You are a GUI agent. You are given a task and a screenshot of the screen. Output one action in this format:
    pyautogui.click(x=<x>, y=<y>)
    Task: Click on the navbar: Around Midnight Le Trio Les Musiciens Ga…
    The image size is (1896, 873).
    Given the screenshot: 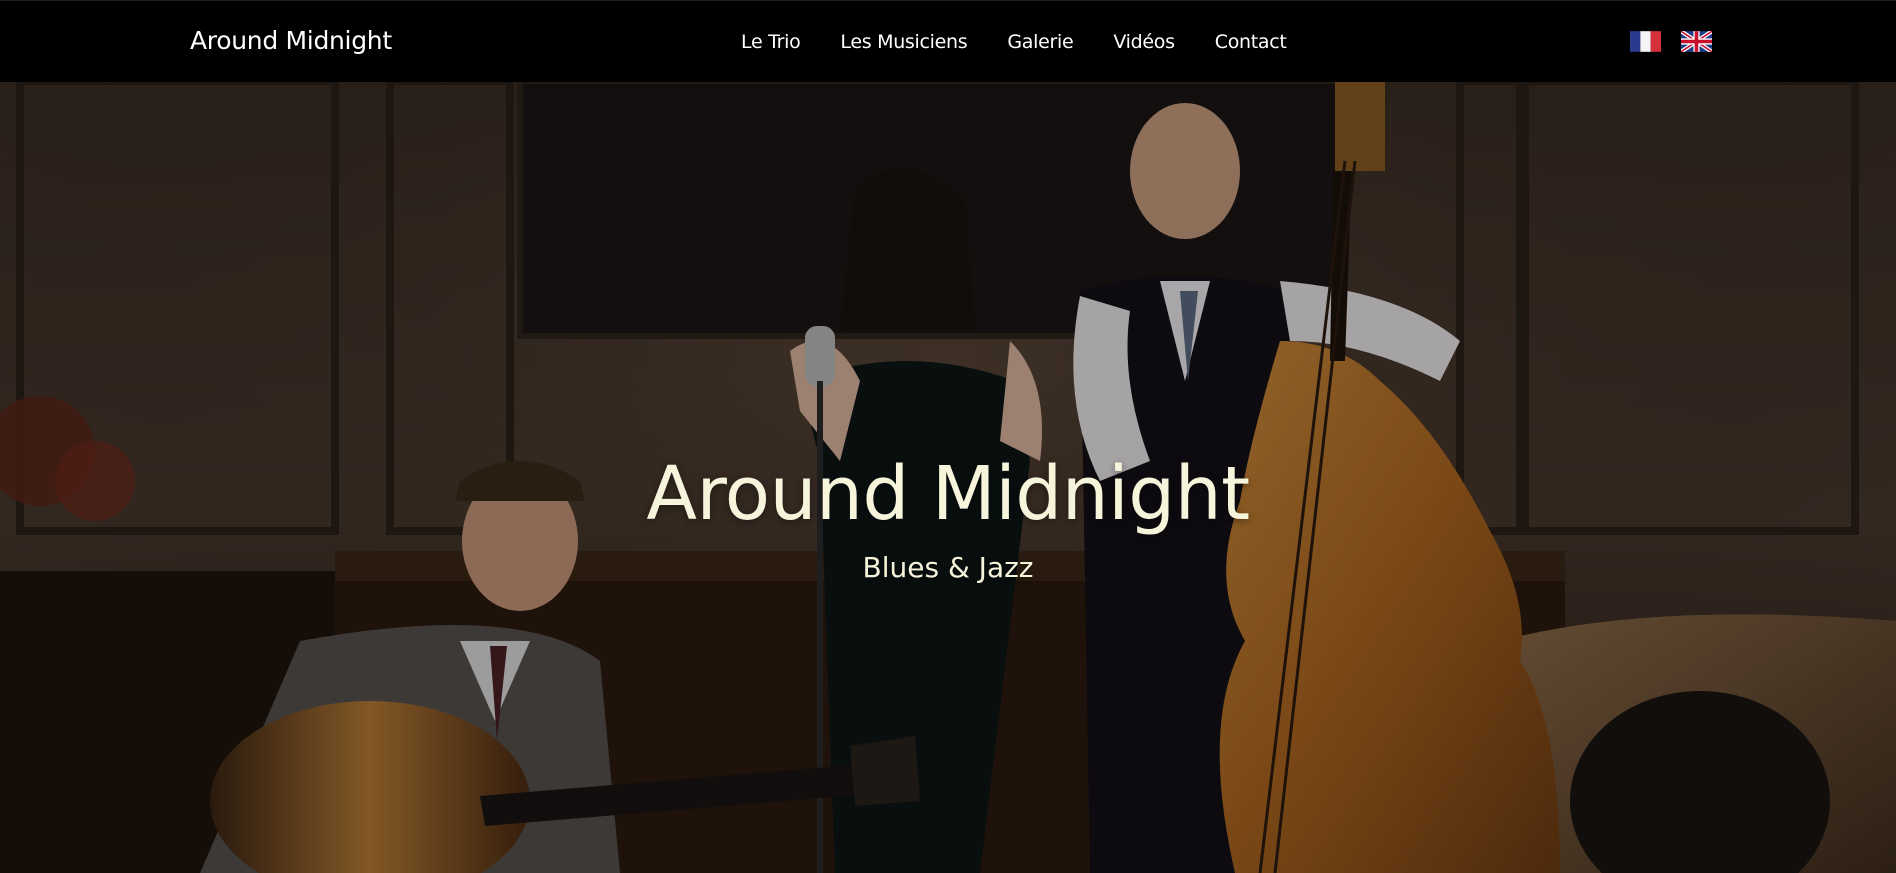 What is the action you would take?
    pyautogui.click(x=948, y=41)
    